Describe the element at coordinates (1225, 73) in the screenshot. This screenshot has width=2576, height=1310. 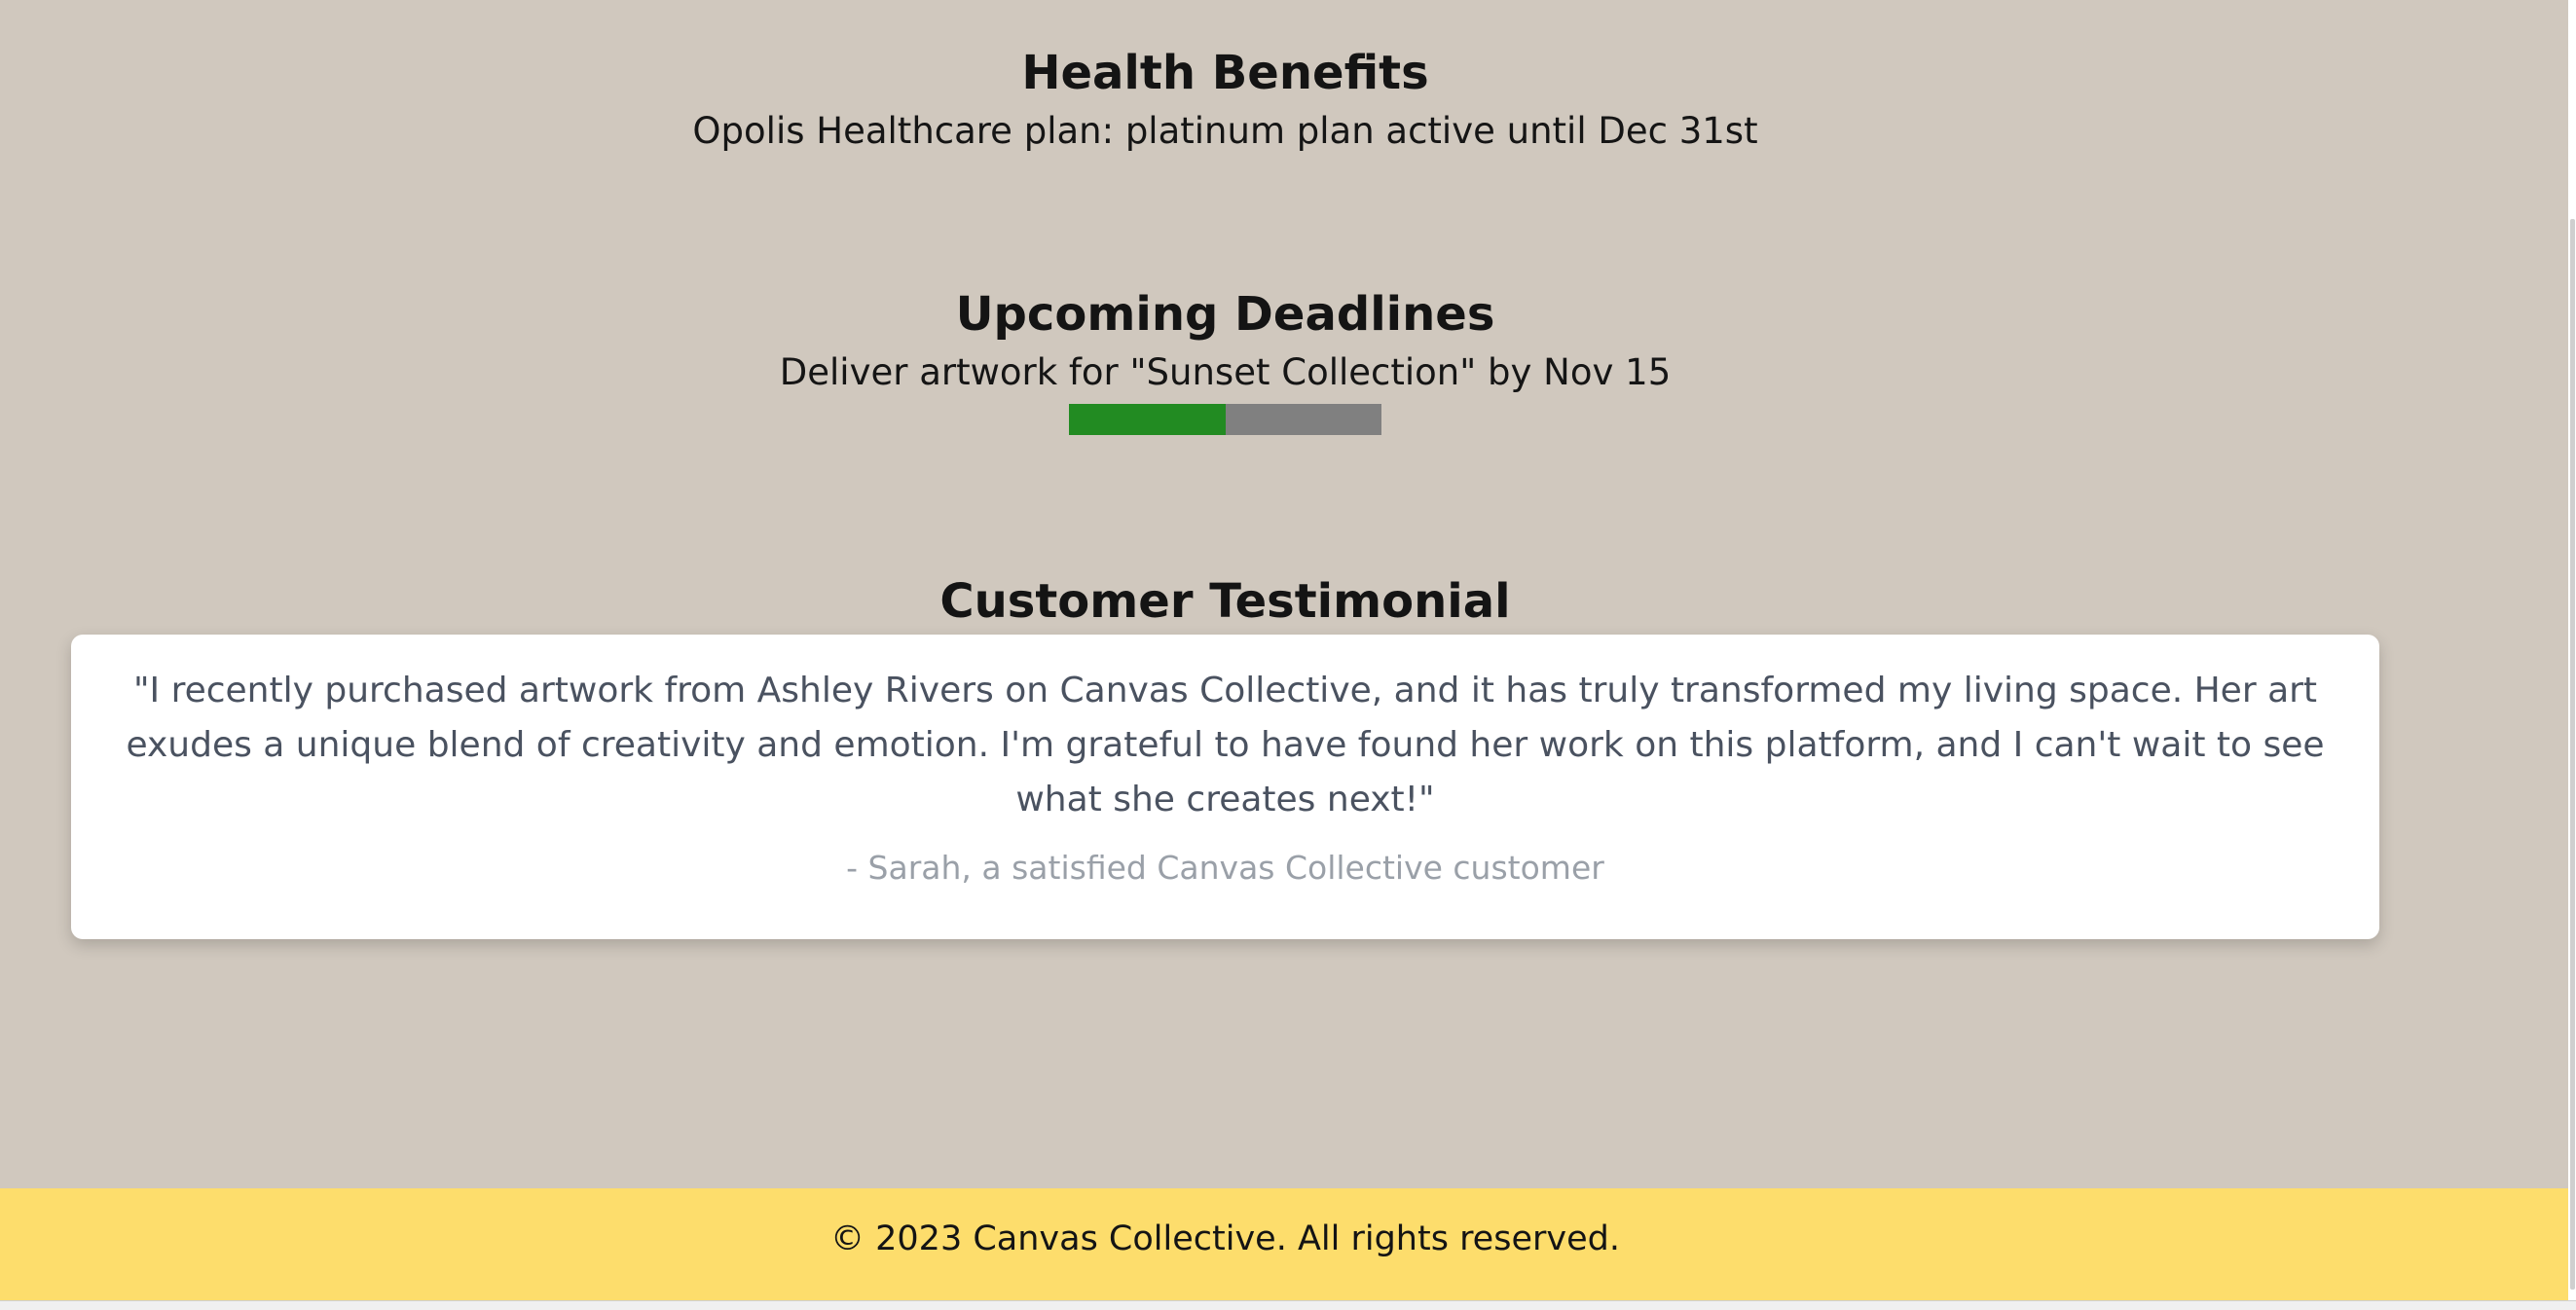
I see `health-benefits-title: Health Benefits` at that location.